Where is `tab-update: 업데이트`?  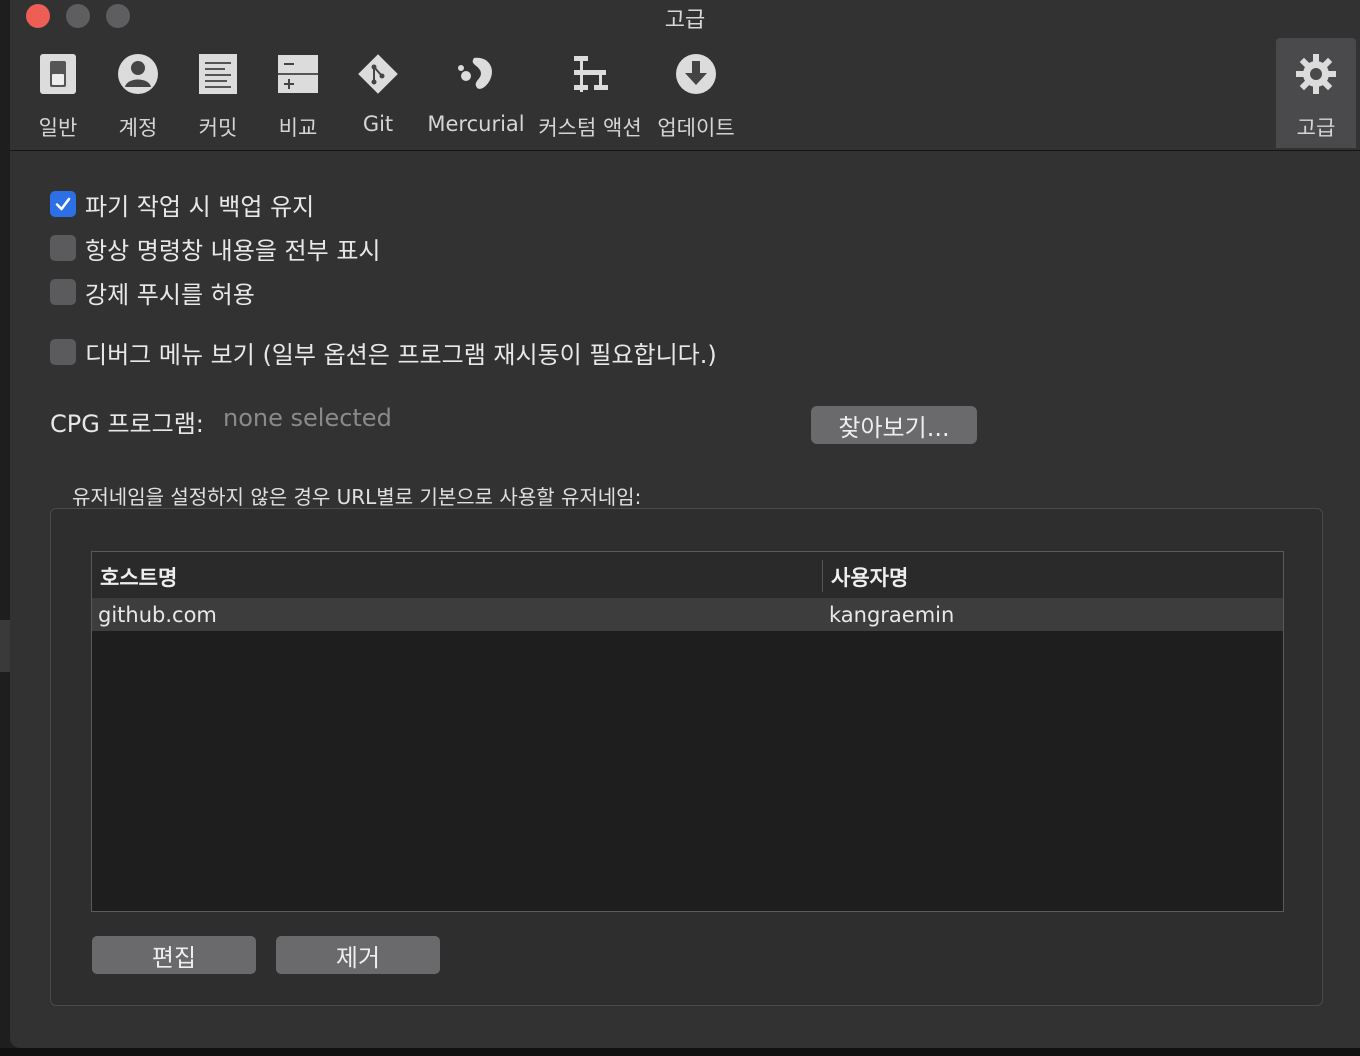
tab-update: 업데이트 is located at coordinates (696, 93).